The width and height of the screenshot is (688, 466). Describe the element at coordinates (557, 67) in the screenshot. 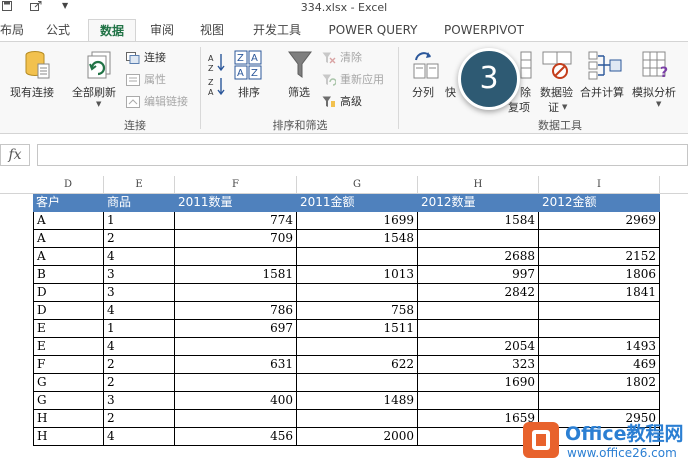

I see `data-validation-icon` at that location.